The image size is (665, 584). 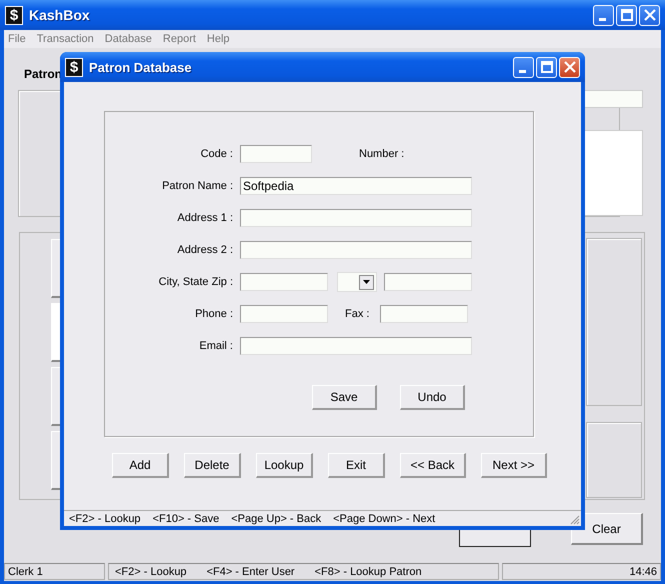 What do you see at coordinates (204, 250) in the screenshot?
I see `field-label: Address 2 :` at bounding box center [204, 250].